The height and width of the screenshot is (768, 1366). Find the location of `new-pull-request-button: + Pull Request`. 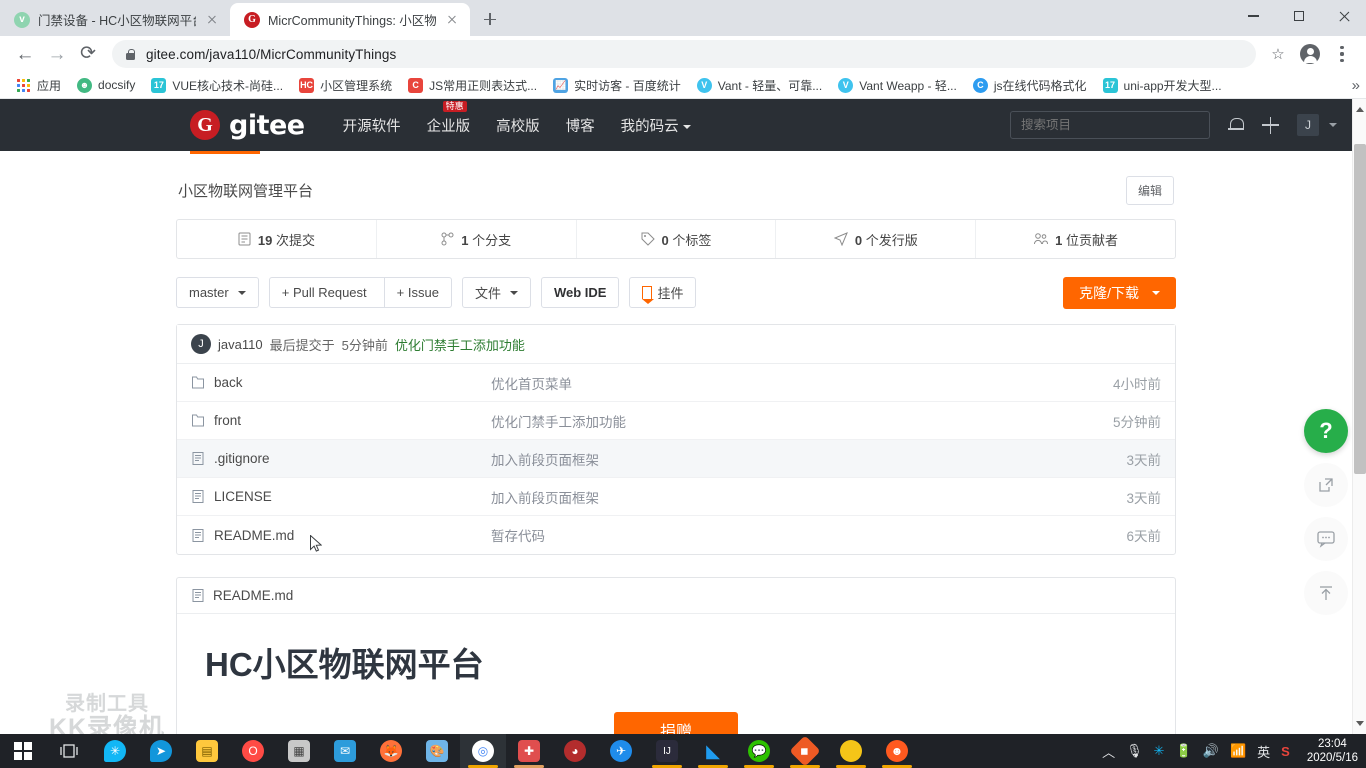

new-pull-request-button: + Pull Request is located at coordinates (324, 292).